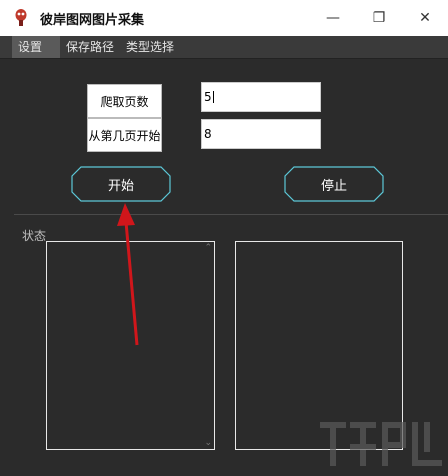  I want to click on watermark-logo, so click(381, 444).